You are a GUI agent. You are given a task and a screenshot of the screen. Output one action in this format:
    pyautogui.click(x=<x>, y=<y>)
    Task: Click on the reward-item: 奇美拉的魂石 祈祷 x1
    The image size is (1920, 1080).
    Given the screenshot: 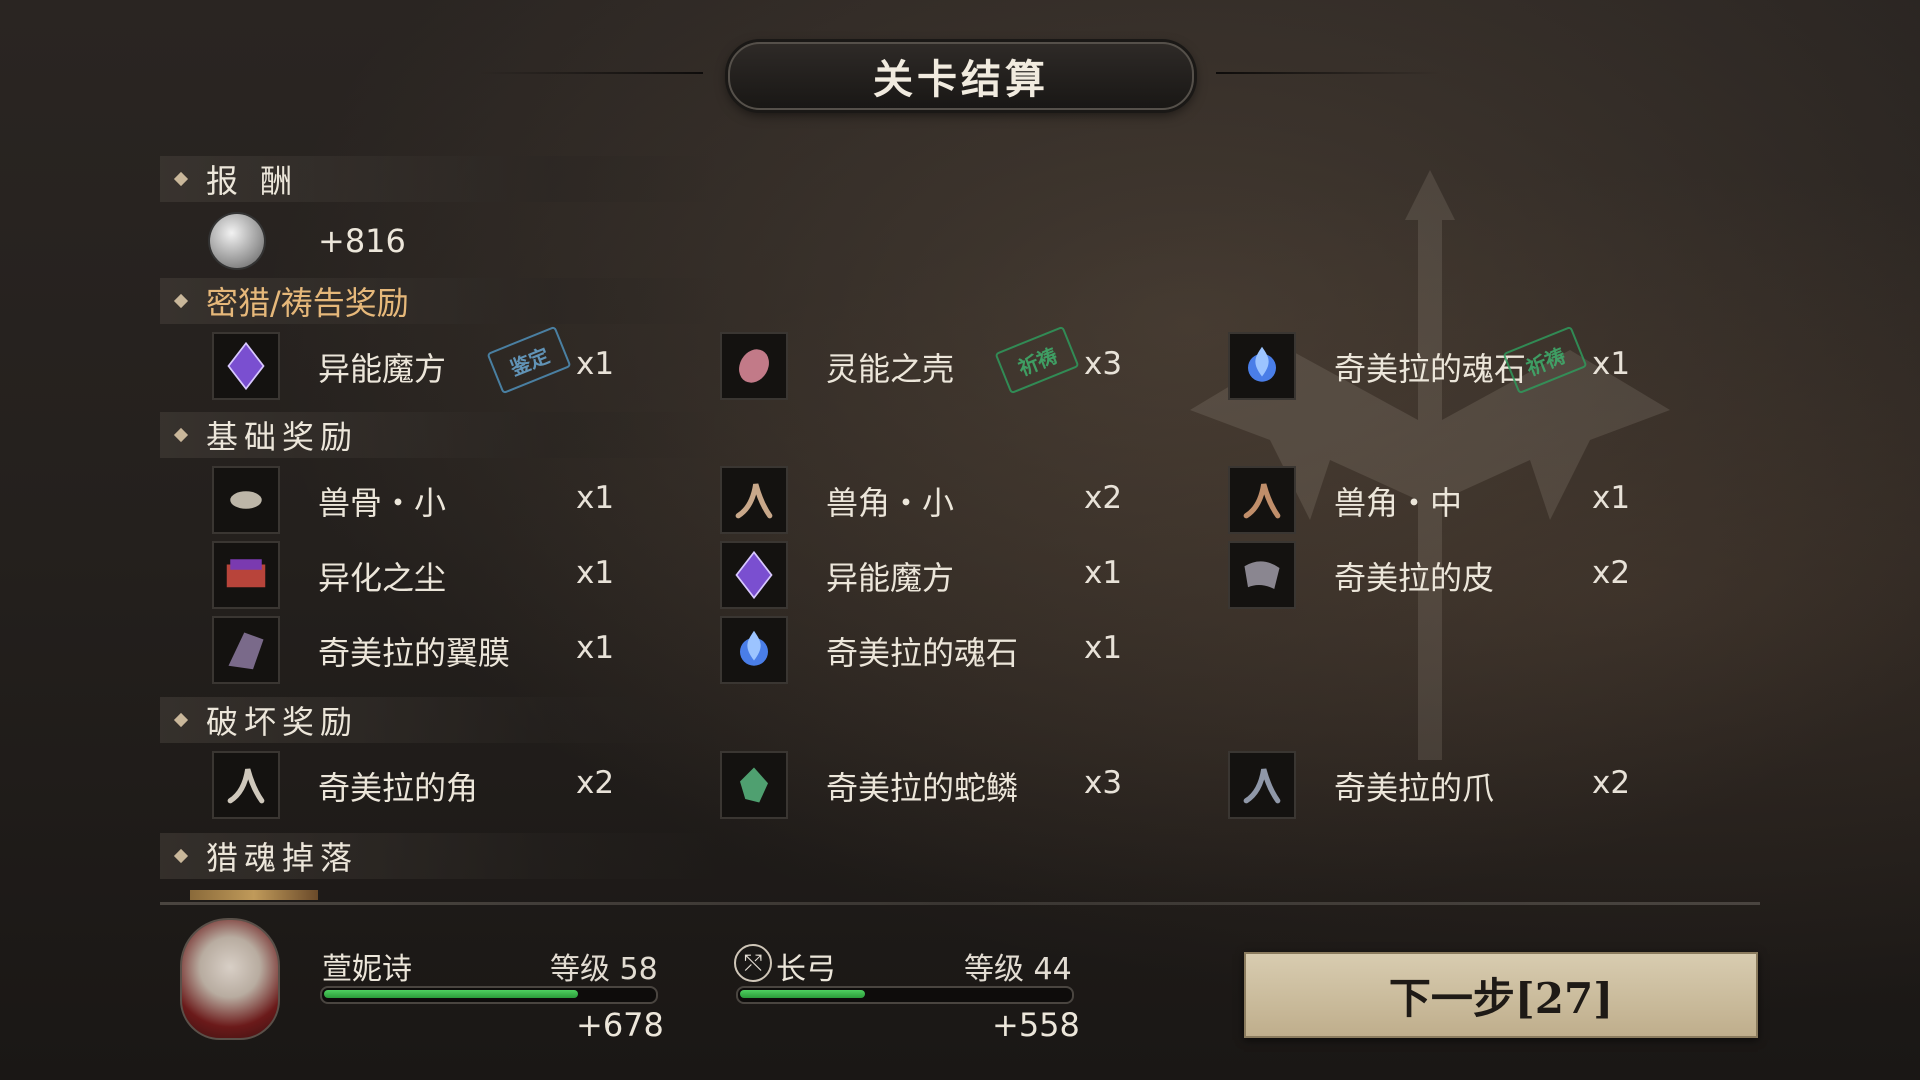 What is the action you would take?
    pyautogui.click(x=1442, y=362)
    